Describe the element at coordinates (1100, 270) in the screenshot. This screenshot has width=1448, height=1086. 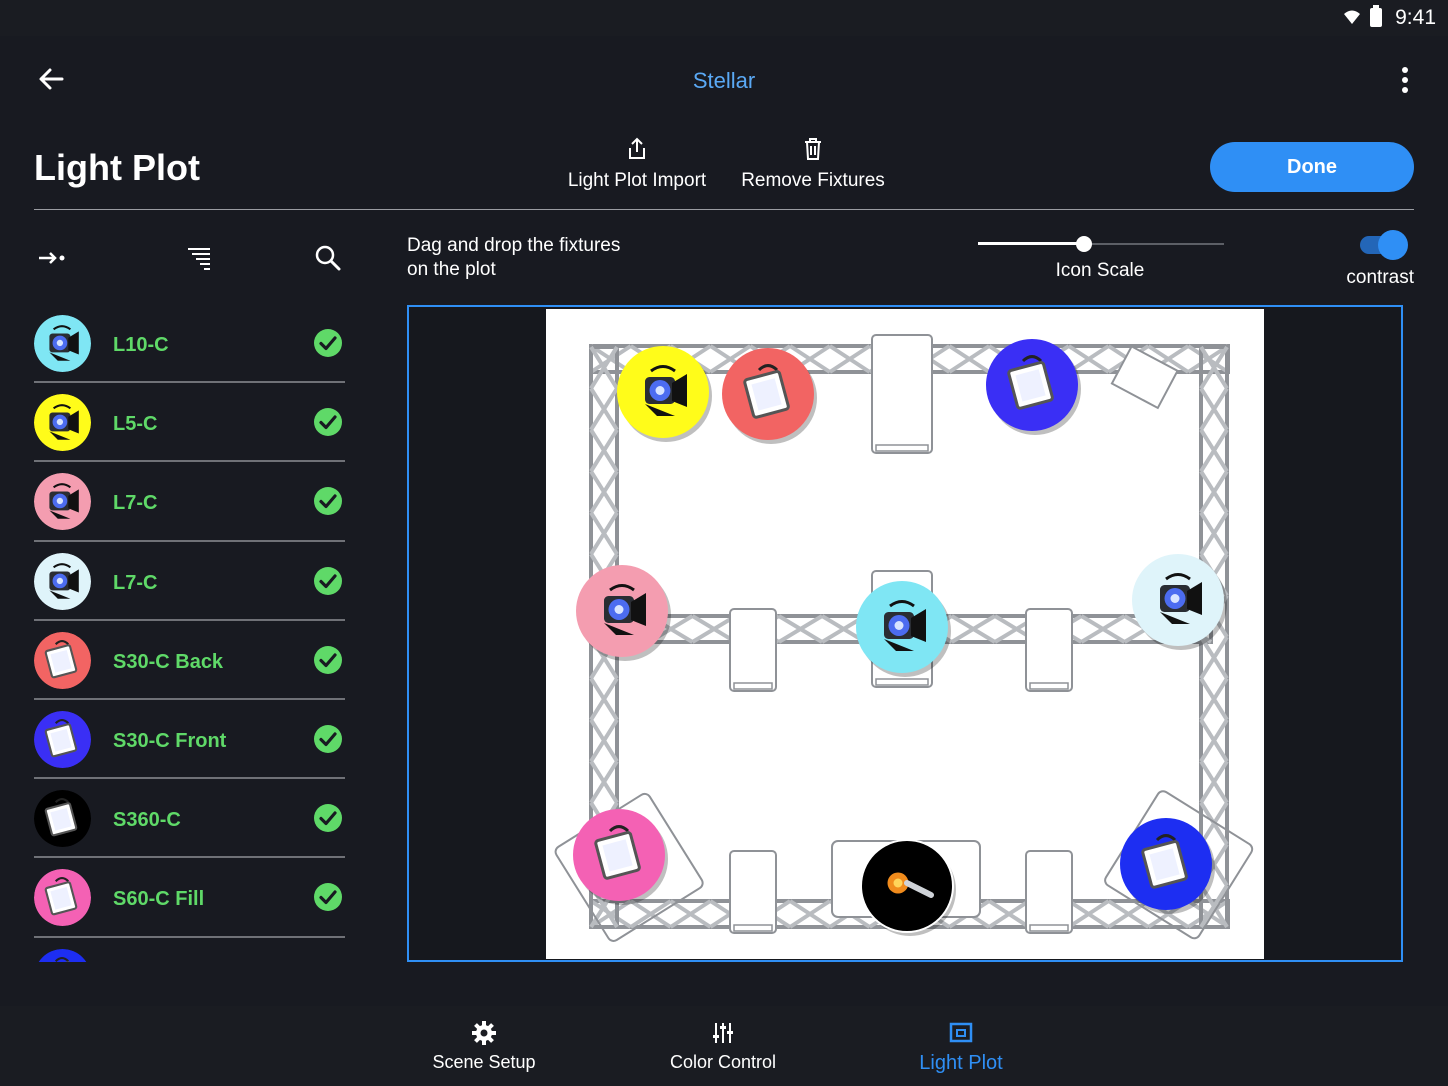
I see `icon-scale-label: Icon Scale` at that location.